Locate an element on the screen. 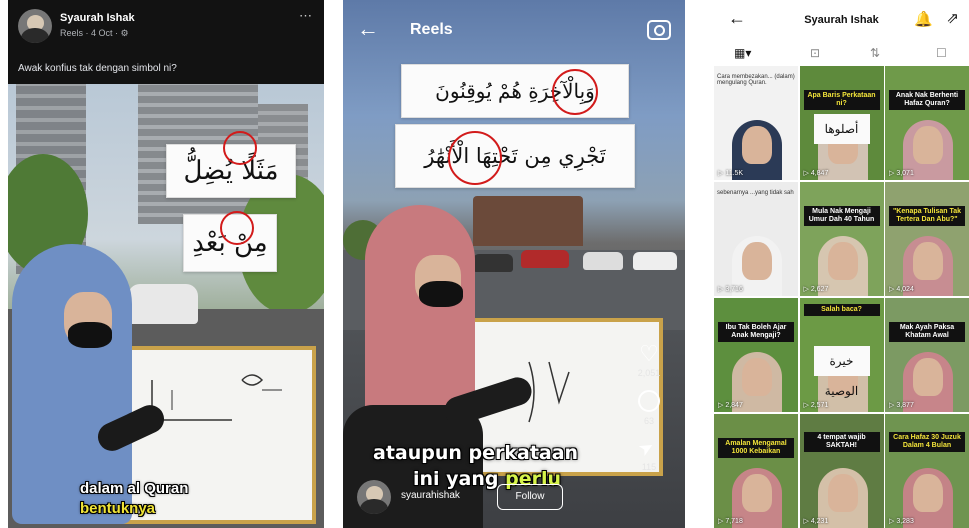 The height and width of the screenshot is (528, 969). reel-actions: ♡ 2,051 63 115 is located at coordinates (649, 413).